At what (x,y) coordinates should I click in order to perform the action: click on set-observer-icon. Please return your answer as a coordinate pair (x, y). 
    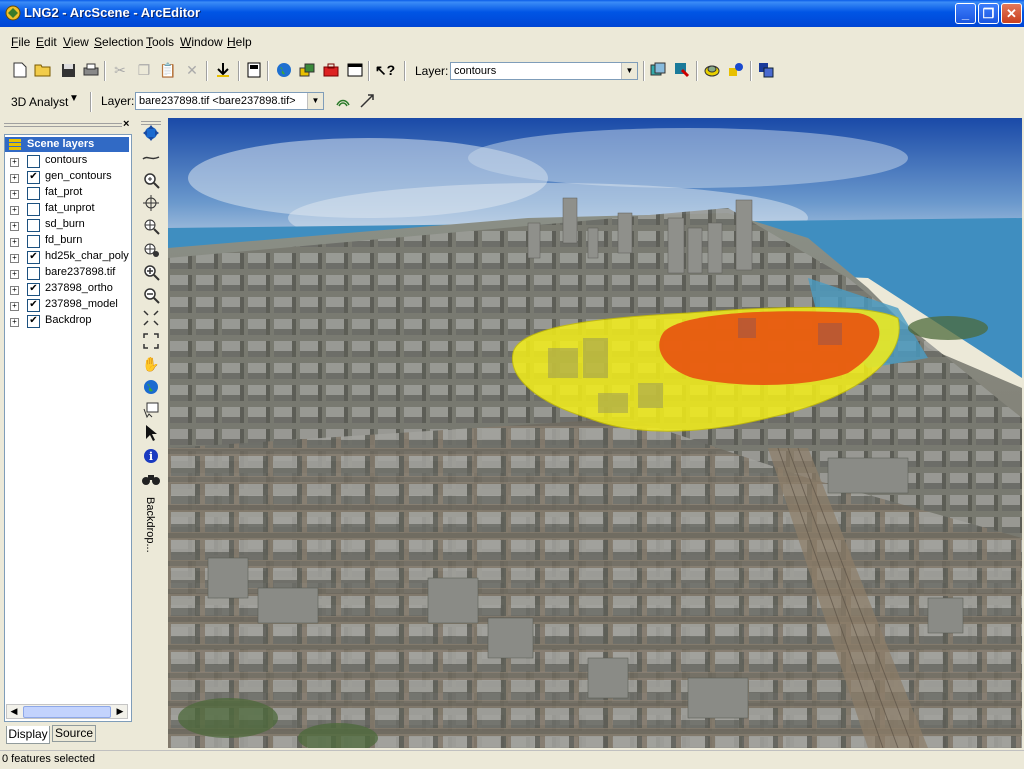
    Looking at the image, I should click on (151, 249).